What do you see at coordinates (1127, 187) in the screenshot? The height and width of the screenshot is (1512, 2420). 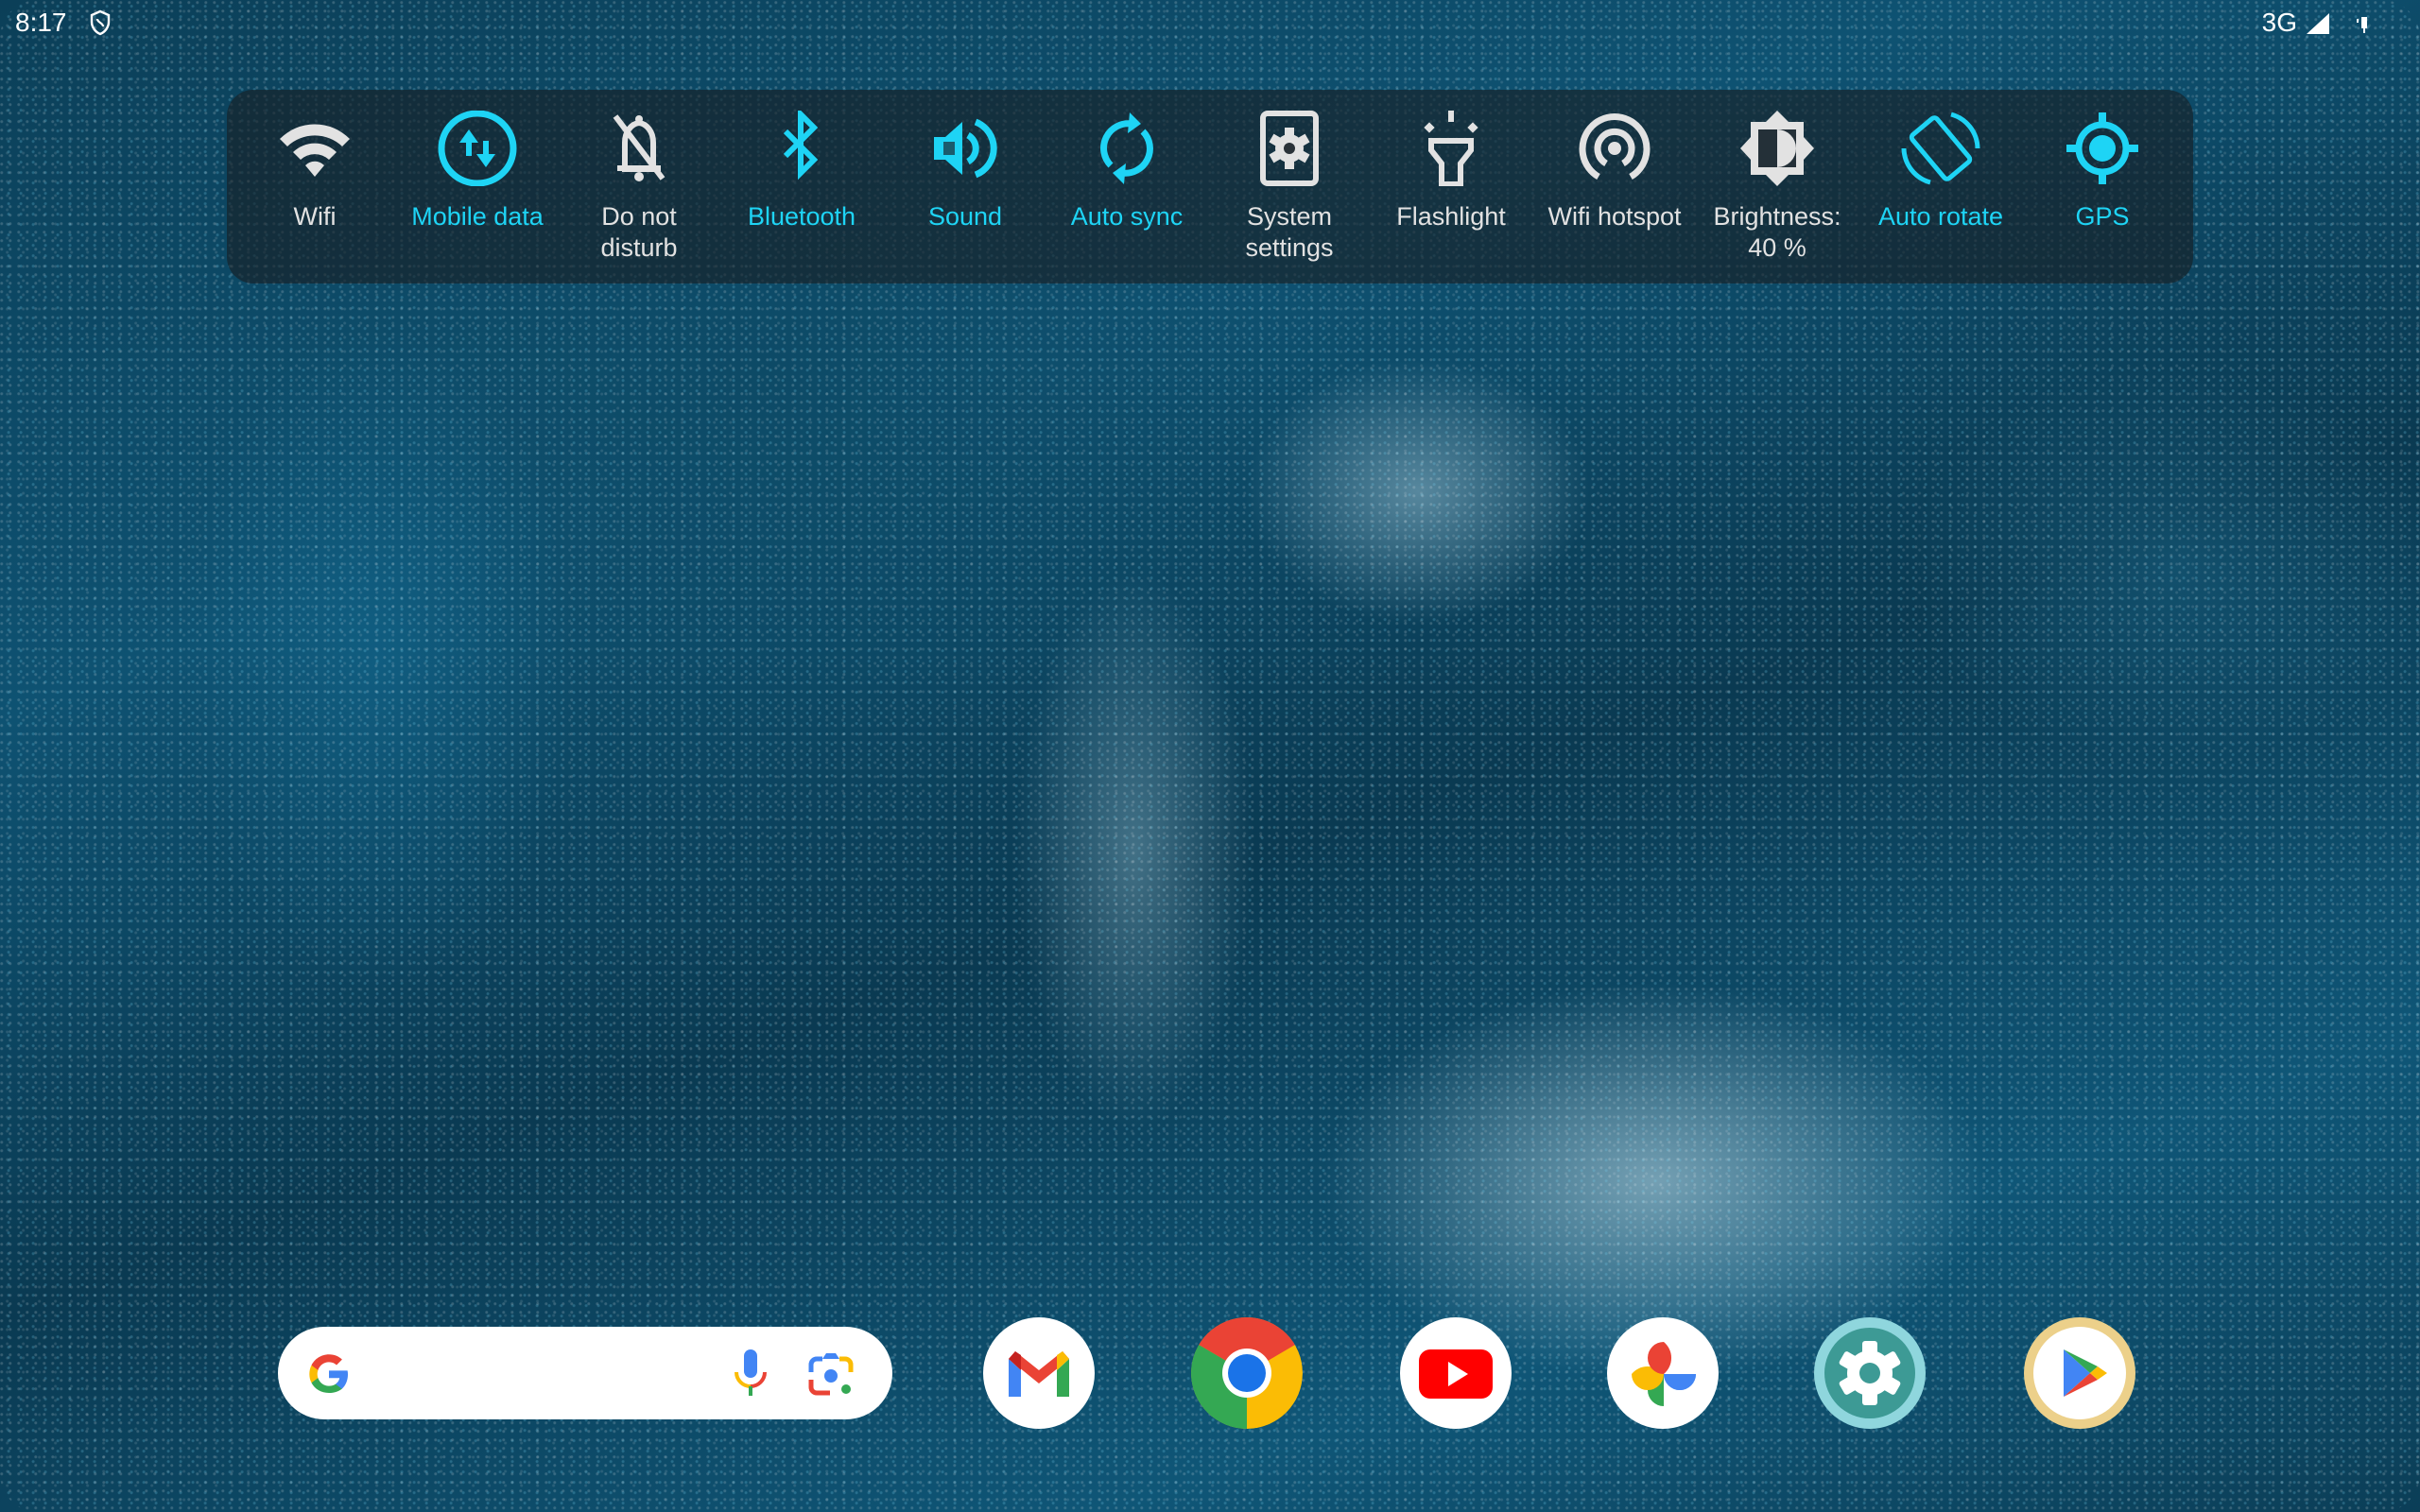 I see `tile-auto-sync: Auto sync` at bounding box center [1127, 187].